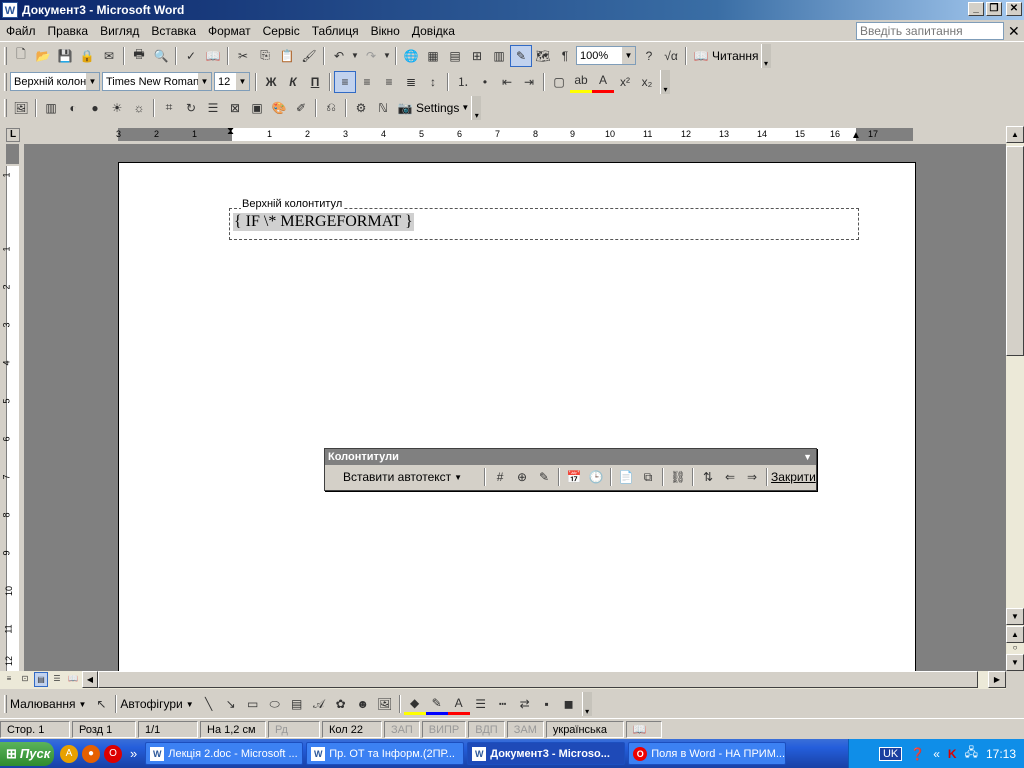 Image resolution: width=1024 pixels, height=768 pixels. I want to click on status-overtype: ЗАМ, so click(525, 729).